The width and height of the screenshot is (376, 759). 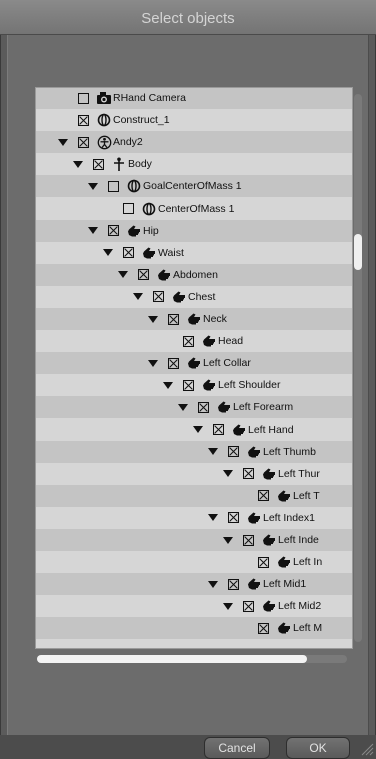 I want to click on row-label: Body, so click(x=140, y=164).